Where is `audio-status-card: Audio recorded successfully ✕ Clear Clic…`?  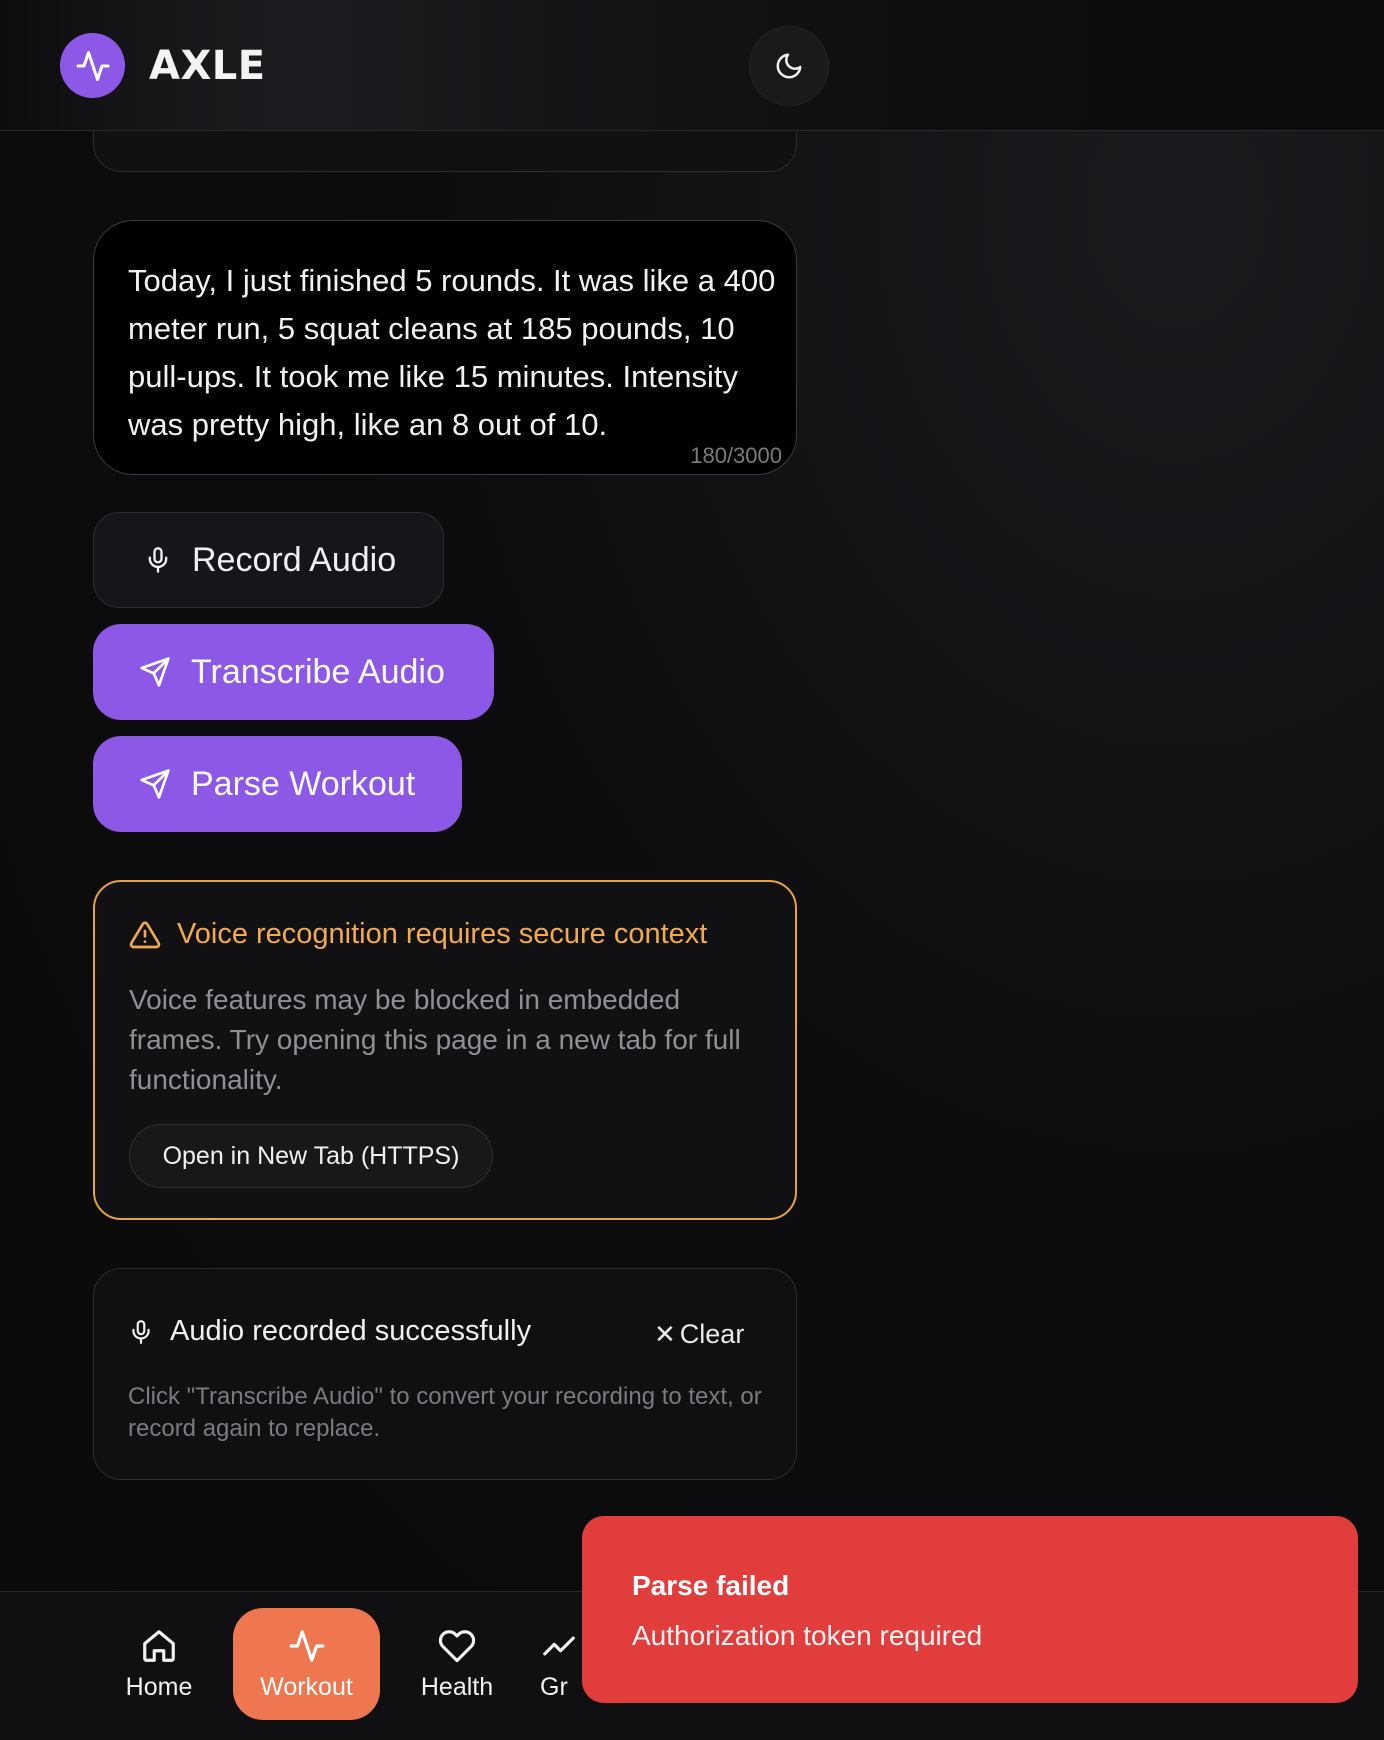 audio-status-card: Audio recorded successfully ✕ Clear Clic… is located at coordinates (445, 1374).